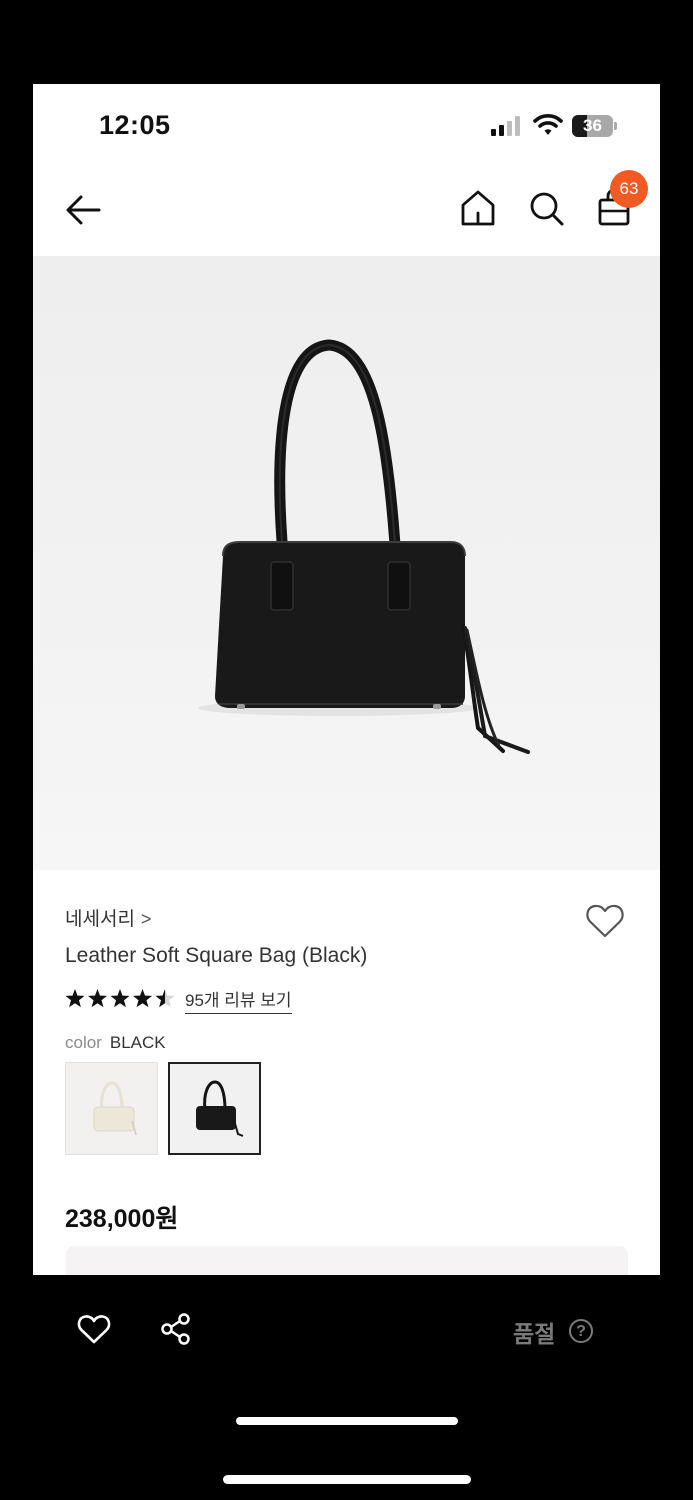  What do you see at coordinates (347, 1479) in the screenshot?
I see `home-indicator-secondary` at bounding box center [347, 1479].